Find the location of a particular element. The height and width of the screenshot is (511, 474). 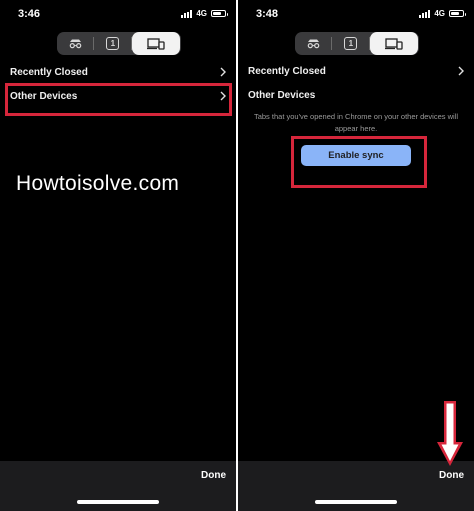

status-bar: 3:46 4G is located at coordinates (118, 15).